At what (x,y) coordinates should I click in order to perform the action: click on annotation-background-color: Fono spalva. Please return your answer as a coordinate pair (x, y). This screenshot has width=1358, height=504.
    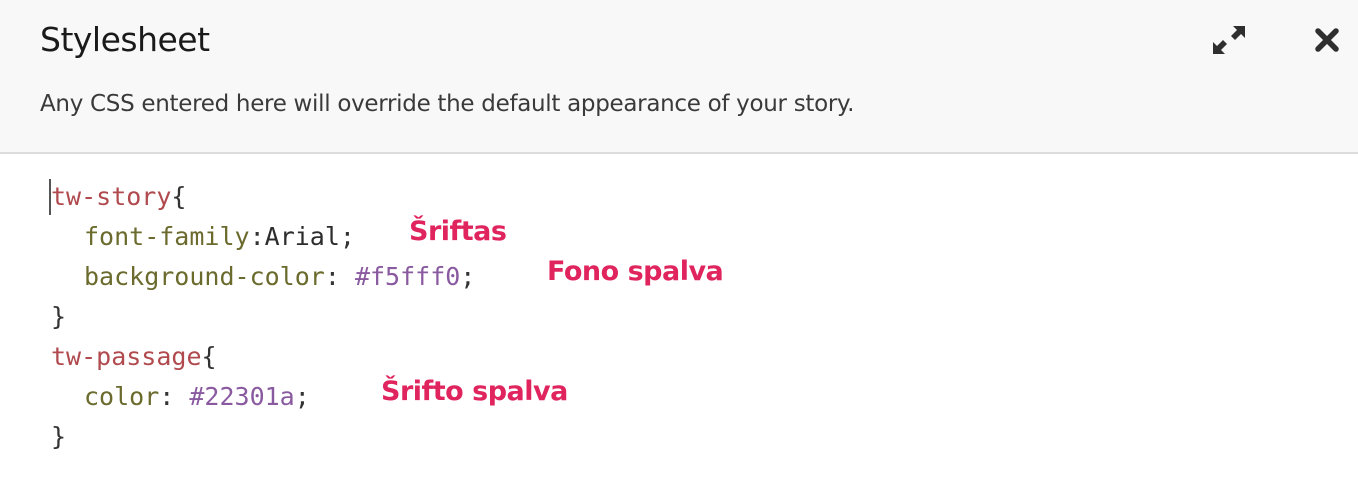
    Looking at the image, I should click on (635, 271).